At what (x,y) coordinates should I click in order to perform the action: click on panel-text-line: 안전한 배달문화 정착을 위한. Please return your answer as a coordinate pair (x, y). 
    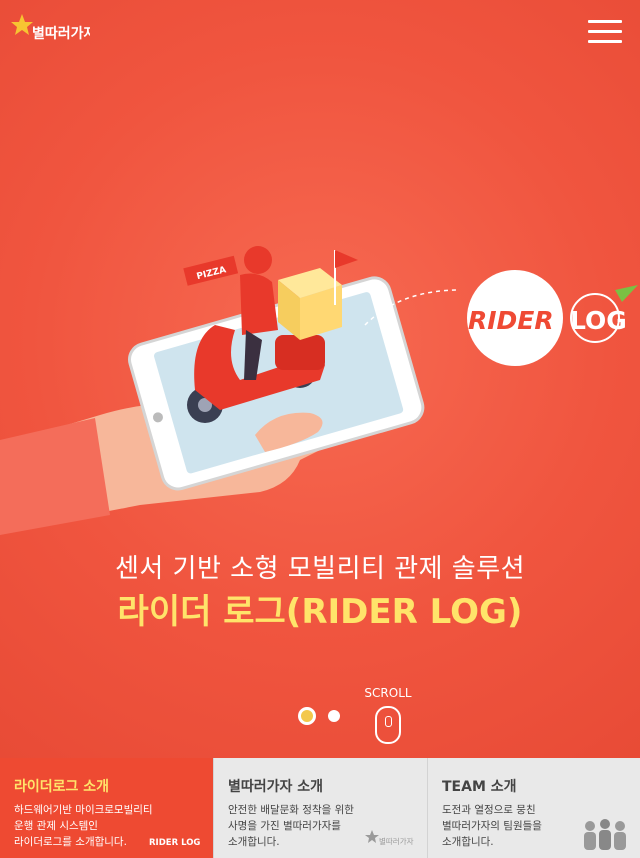
    Looking at the image, I should click on (291, 810).